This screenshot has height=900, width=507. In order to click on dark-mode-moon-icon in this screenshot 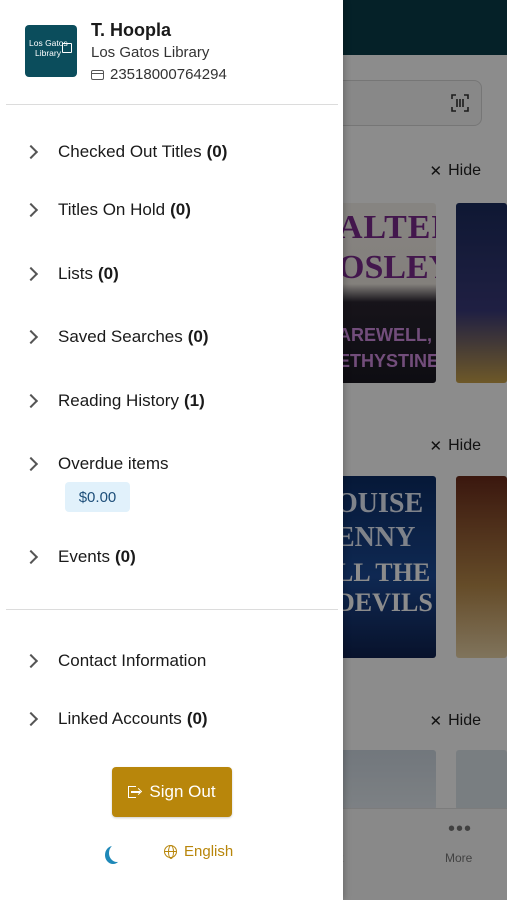, I will do `click(117, 853)`.